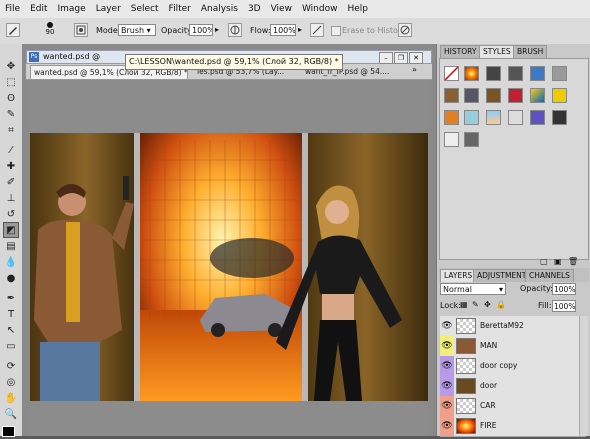  Describe the element at coordinates (564, 306) in the screenshot. I see `fill-input: 100%` at that location.